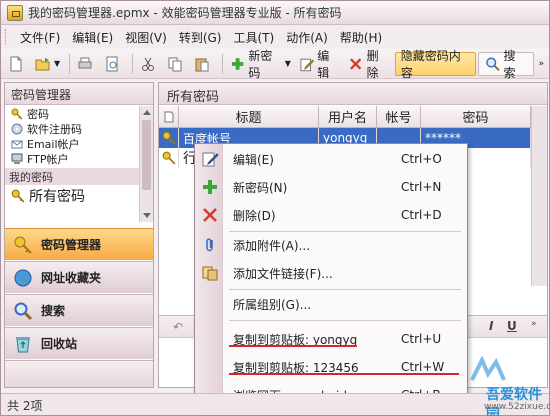 This screenshot has height=416, width=550. What do you see at coordinates (399, 116) in the screenshot?
I see `column-header-account: 帐号` at bounding box center [399, 116].